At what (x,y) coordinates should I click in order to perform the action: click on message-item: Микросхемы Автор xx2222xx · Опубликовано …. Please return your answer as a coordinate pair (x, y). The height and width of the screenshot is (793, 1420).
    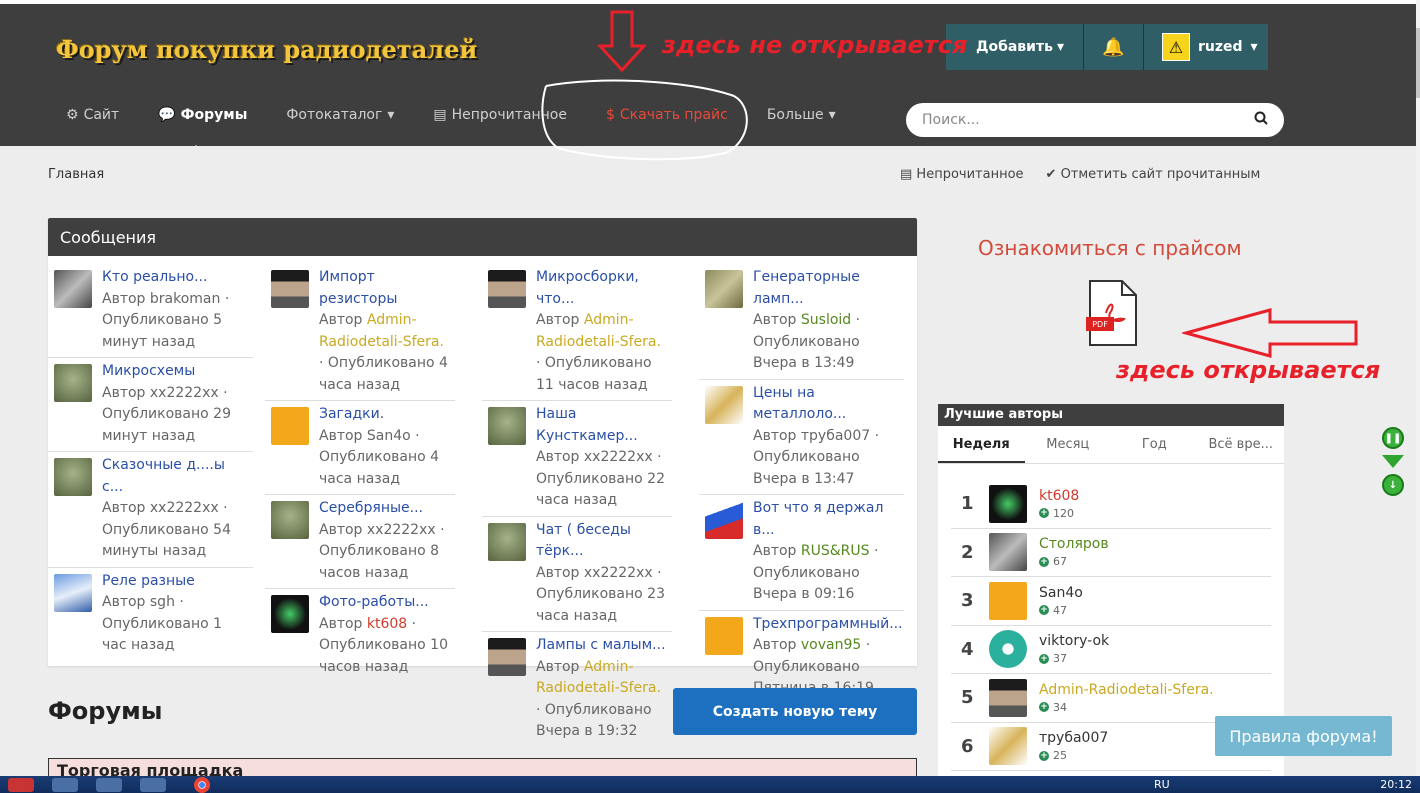
    Looking at the image, I should click on (150, 405).